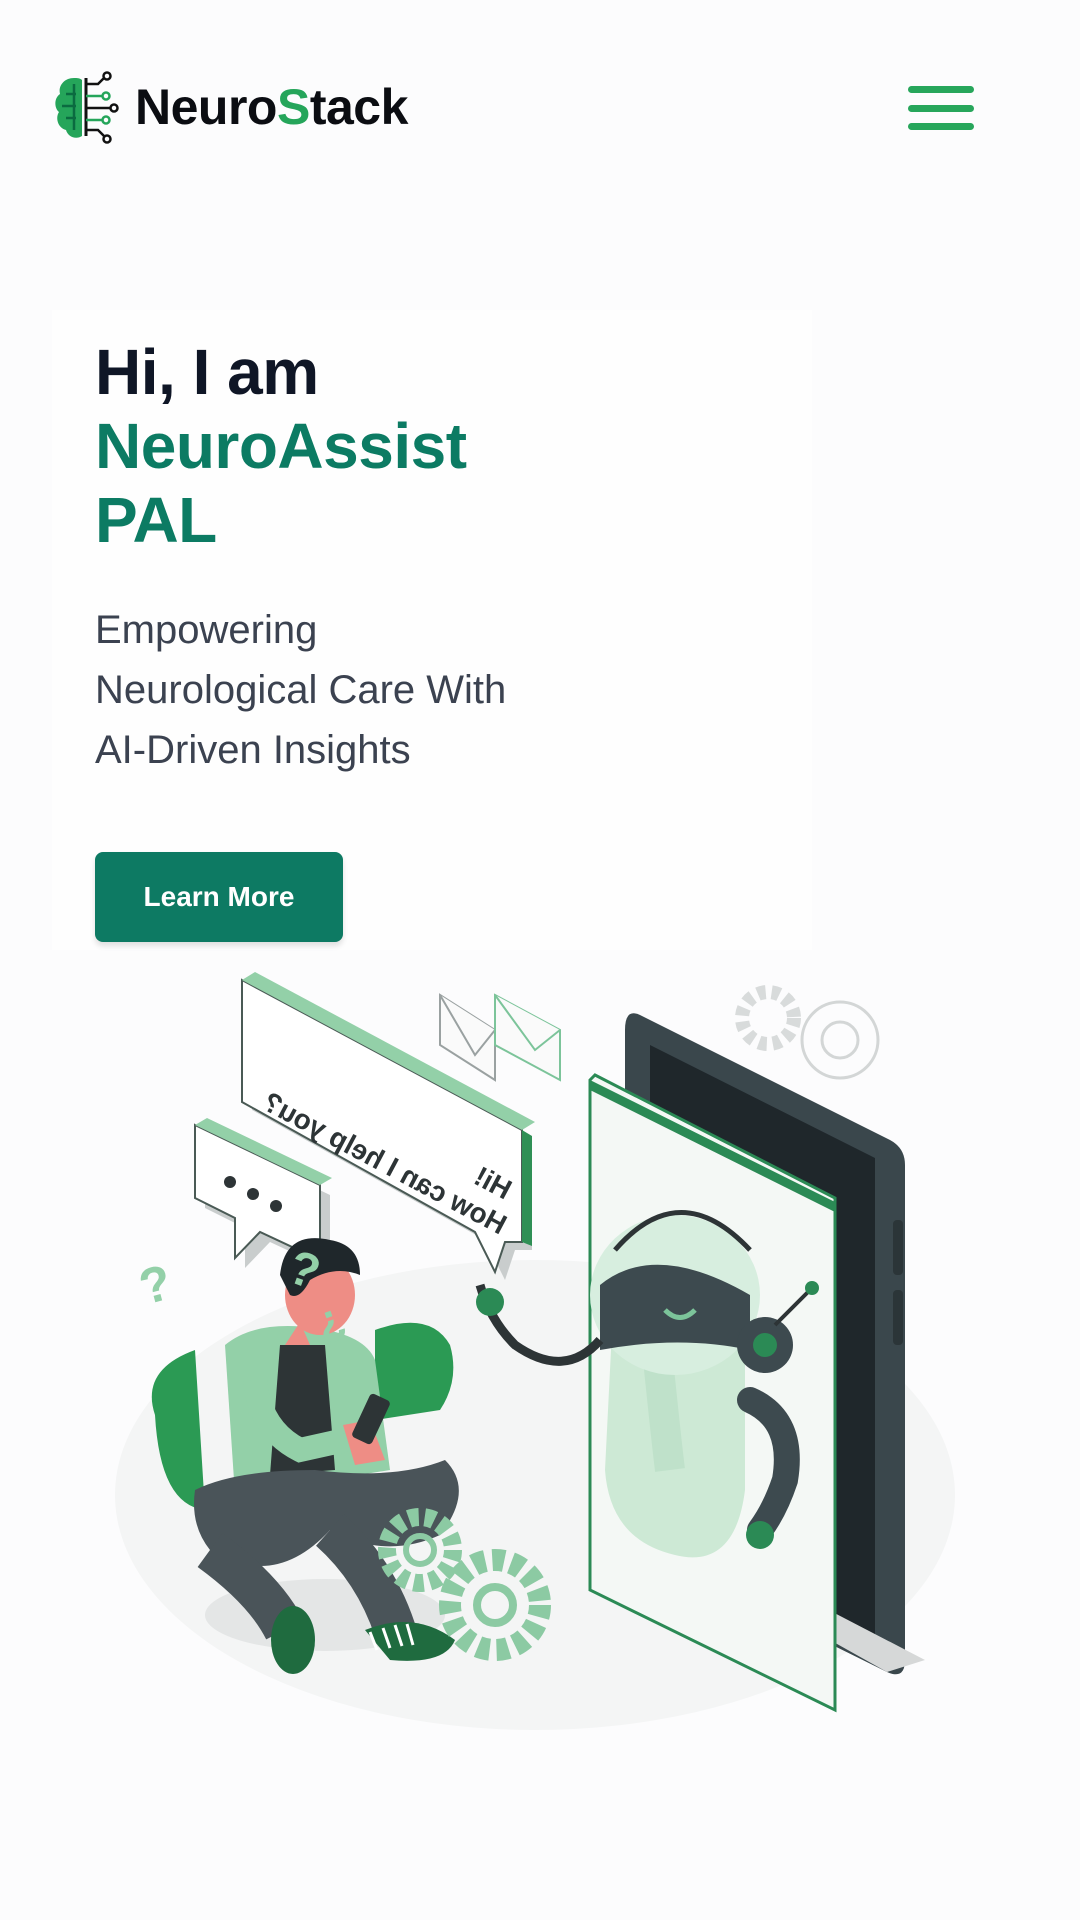 The width and height of the screenshot is (1080, 1920). Describe the element at coordinates (271, 107) in the screenshot. I see `brand-name: NeuroStack` at that location.